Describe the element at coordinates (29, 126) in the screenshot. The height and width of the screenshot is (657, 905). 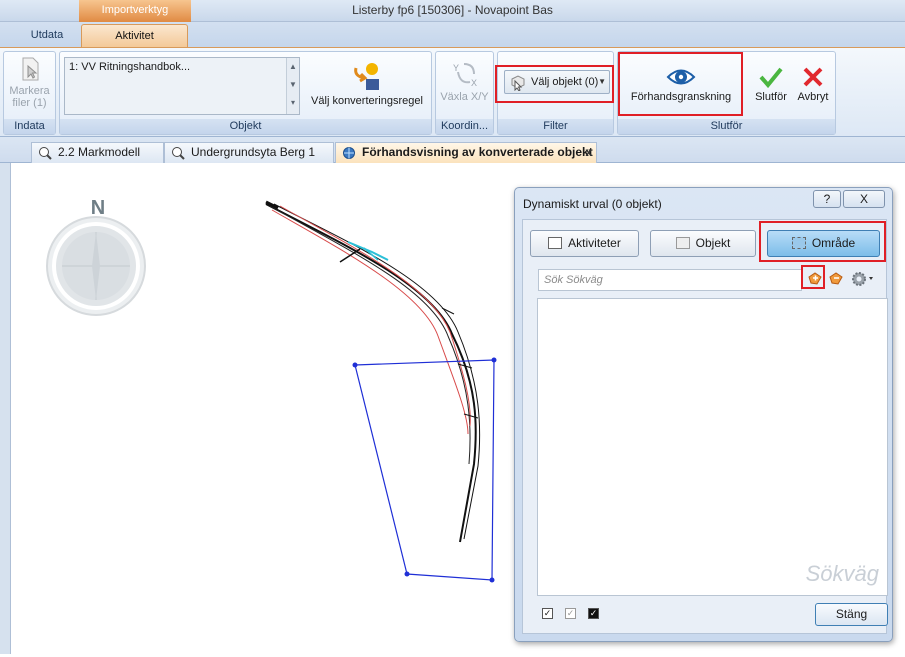
I see `group-label-indata: Indata` at that location.